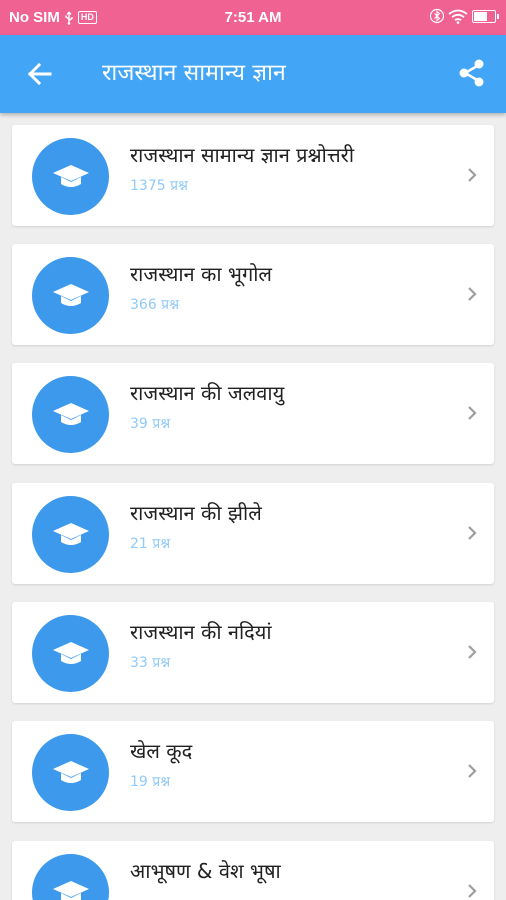 The image size is (506, 900). I want to click on topic-count: 21 प्रश्न, so click(150, 544).